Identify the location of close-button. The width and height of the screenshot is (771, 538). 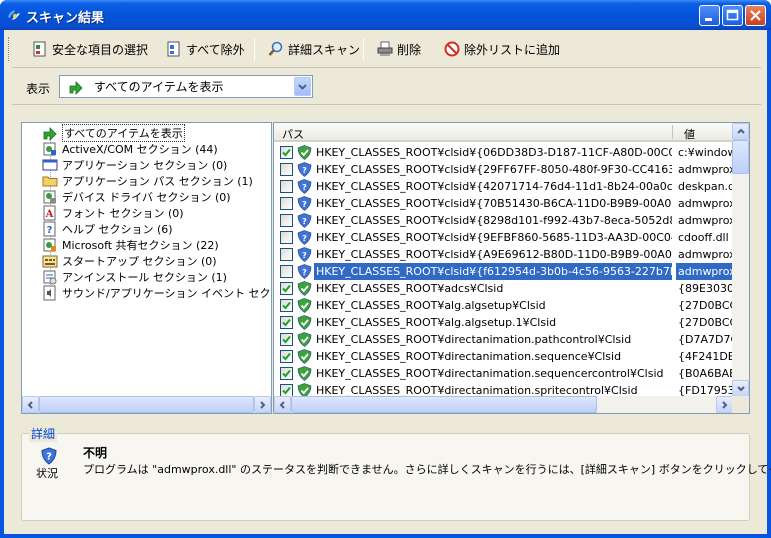
(755, 15).